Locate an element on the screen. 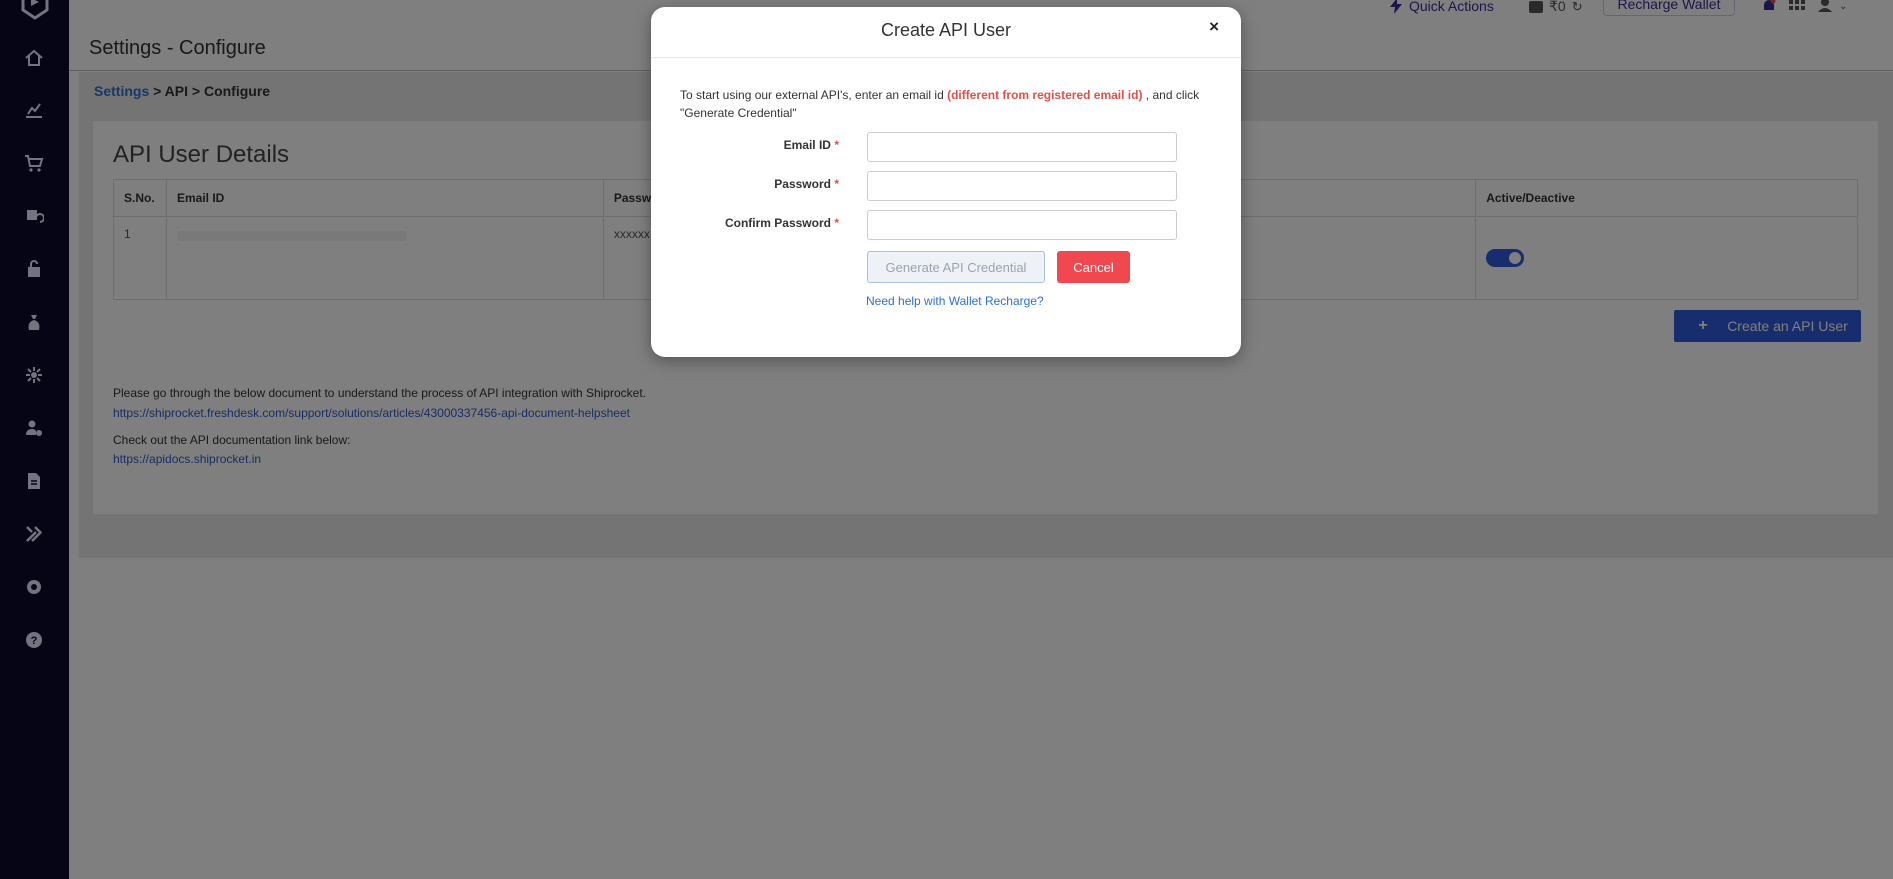  password-label: Password * is located at coordinates (806, 184).